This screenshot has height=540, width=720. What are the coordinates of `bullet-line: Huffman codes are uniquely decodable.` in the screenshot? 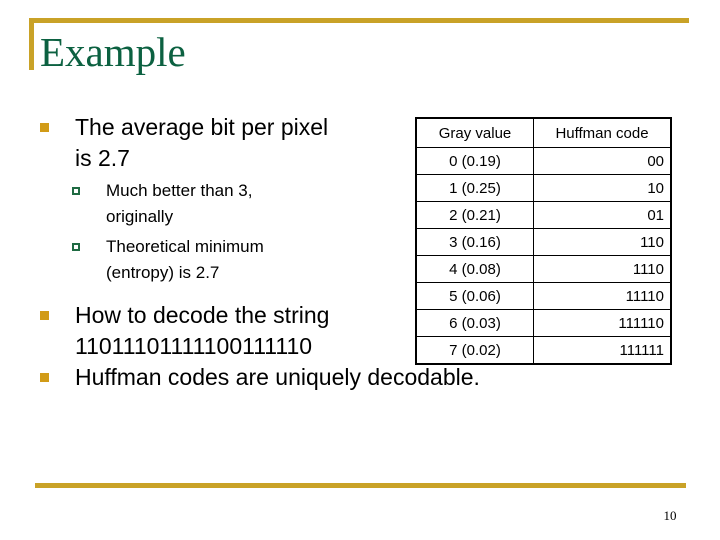 It's located at (277, 377).